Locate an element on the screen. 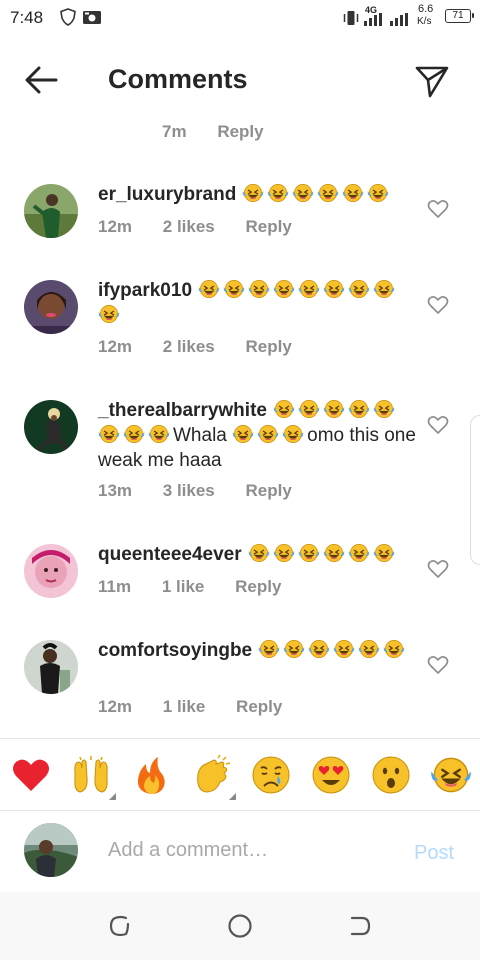 This screenshot has height=960, width=480. comment-meta: 7m Reply is located at coordinates (226, 132).